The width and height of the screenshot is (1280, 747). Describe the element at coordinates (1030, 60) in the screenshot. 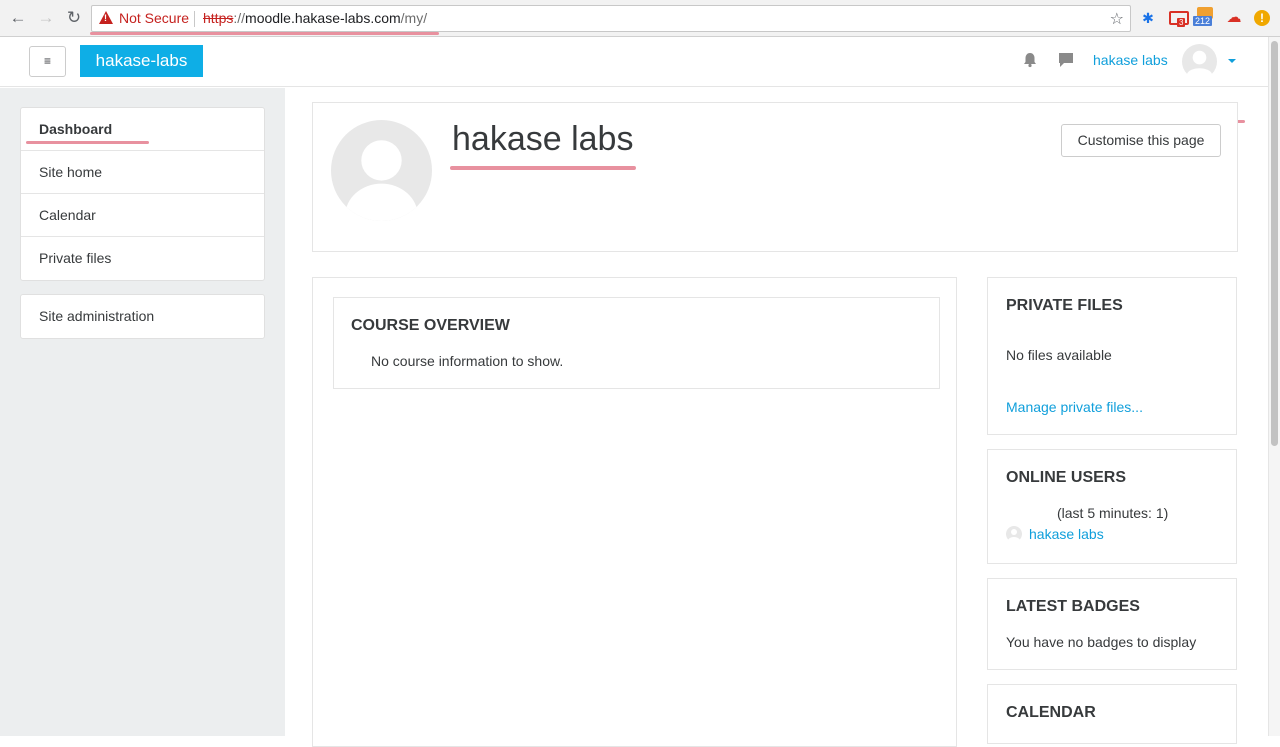

I see `notification-bell-icon` at that location.